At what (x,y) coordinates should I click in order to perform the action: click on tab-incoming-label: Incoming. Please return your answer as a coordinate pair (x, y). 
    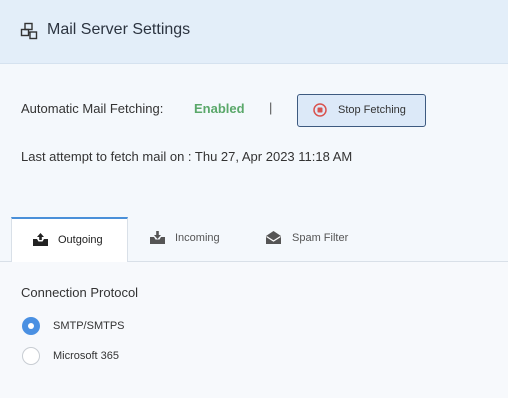
    Looking at the image, I should click on (197, 238).